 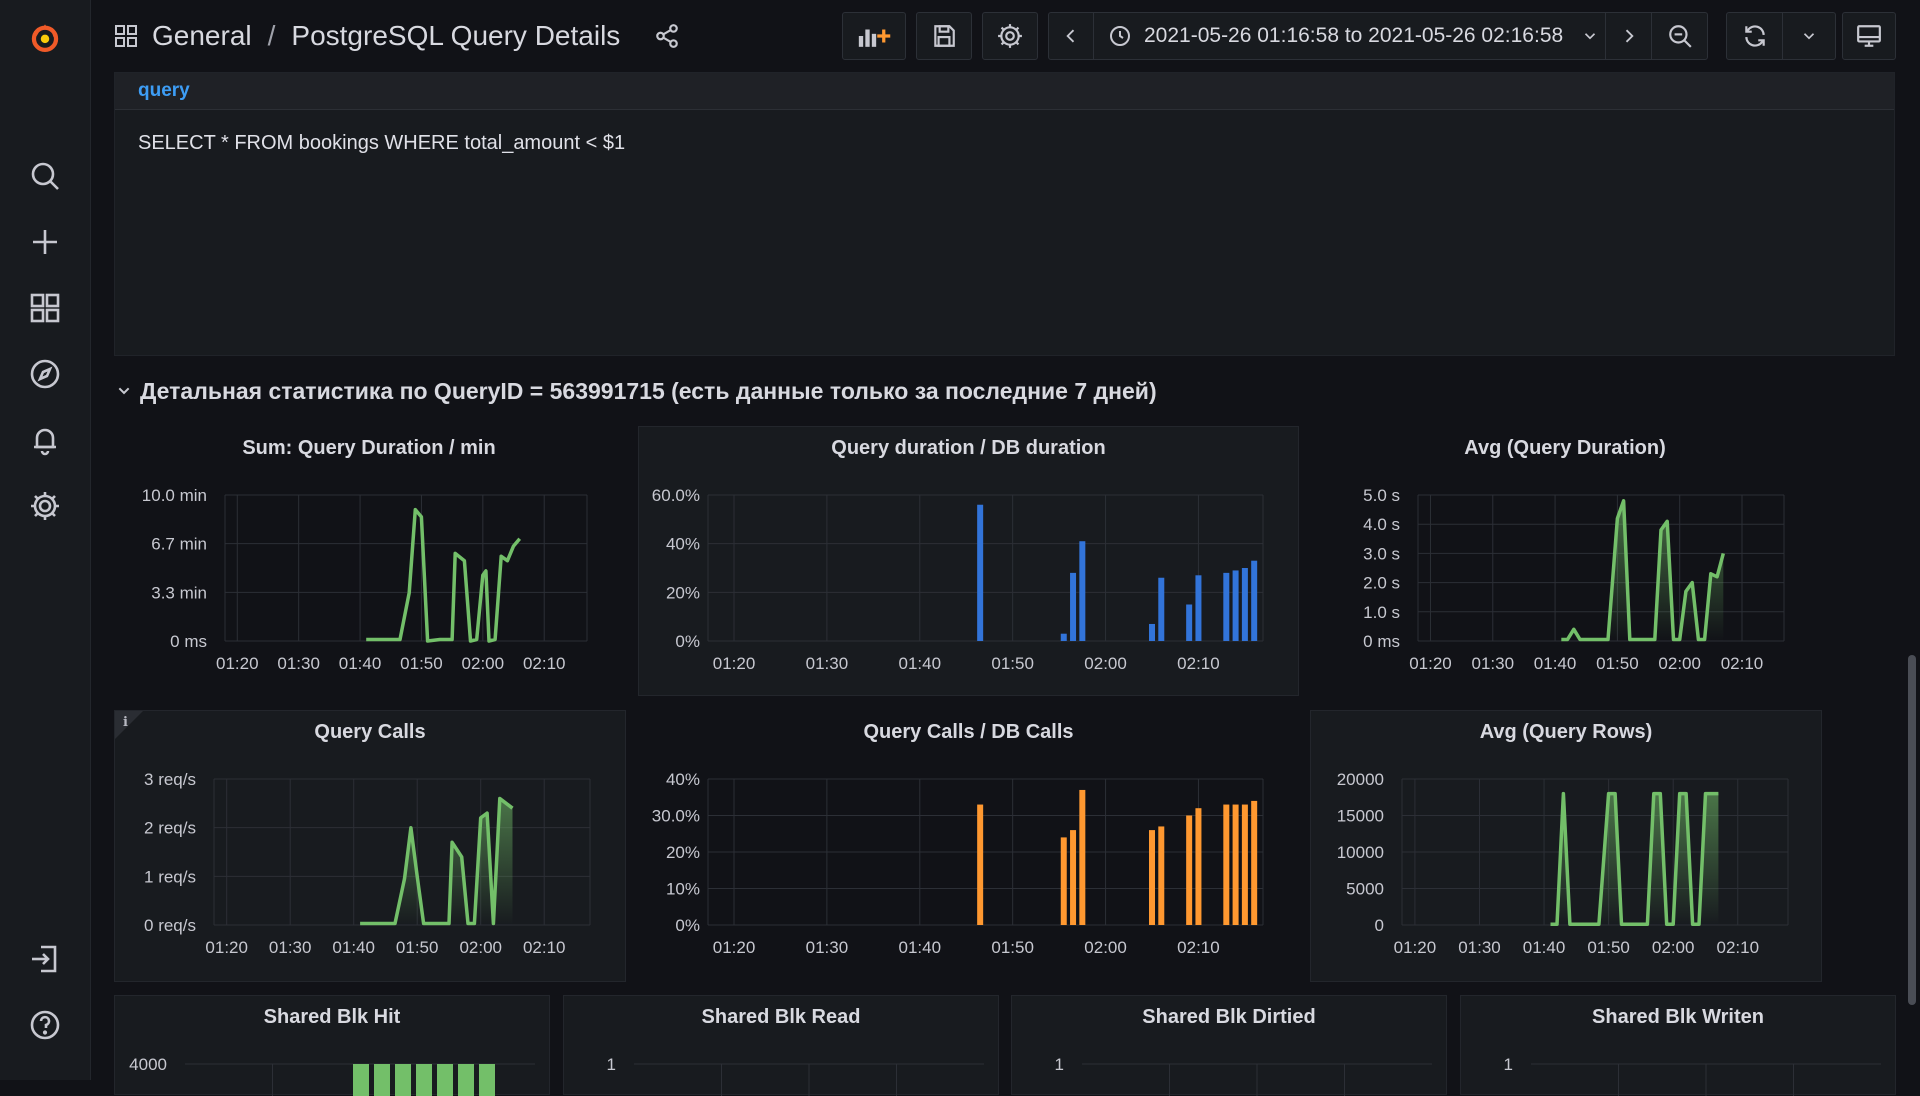 What do you see at coordinates (202, 36) in the screenshot?
I see `breadcrumb-folder: General` at bounding box center [202, 36].